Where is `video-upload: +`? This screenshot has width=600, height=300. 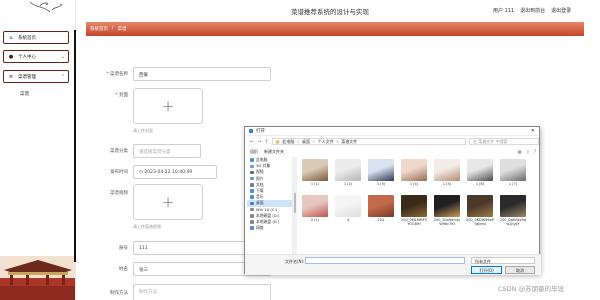 video-upload: + is located at coordinates (168, 202).